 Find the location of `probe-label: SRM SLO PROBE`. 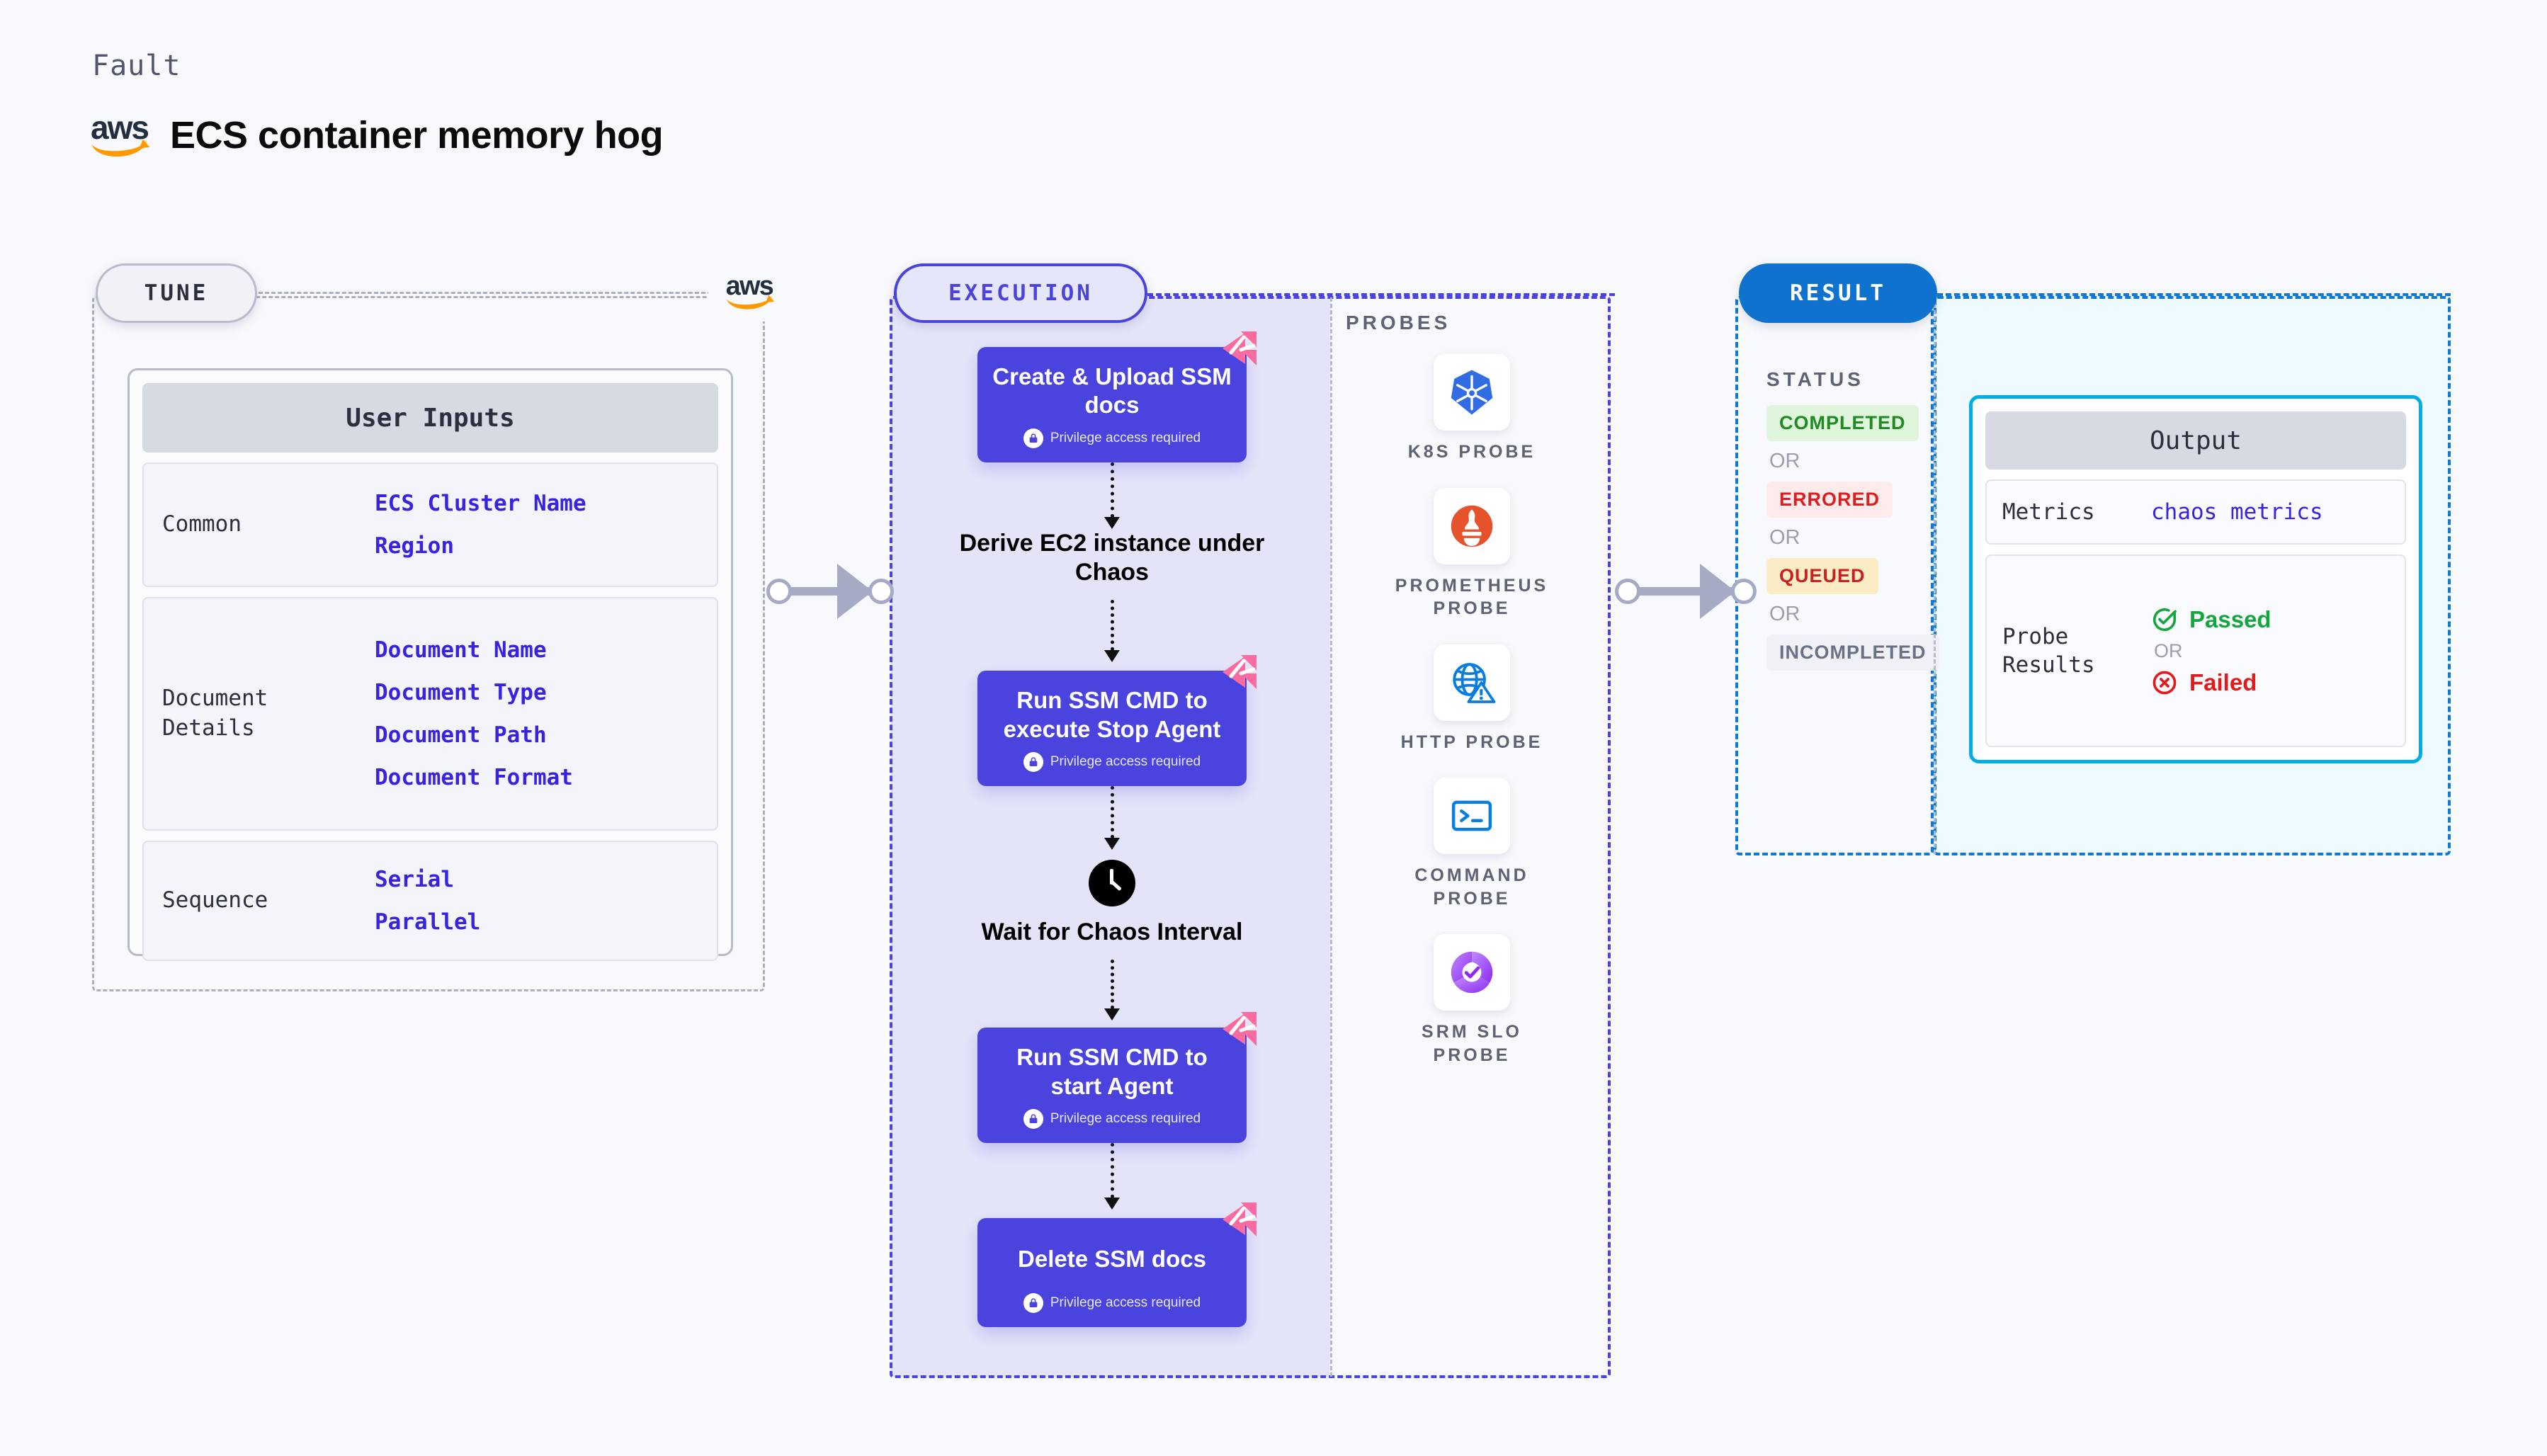

probe-label: SRM SLO PROBE is located at coordinates (1472, 1043).